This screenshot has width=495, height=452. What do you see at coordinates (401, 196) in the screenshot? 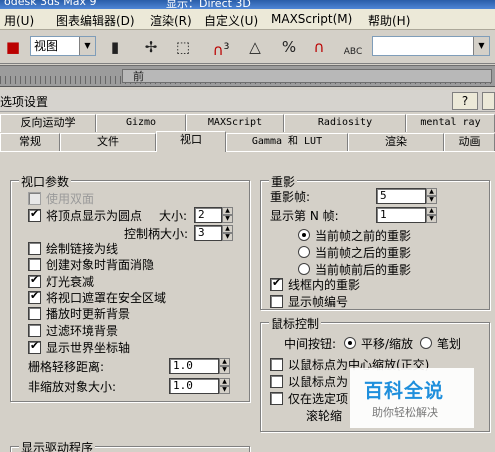
I see `ghost-frames-field: 5` at bounding box center [401, 196].